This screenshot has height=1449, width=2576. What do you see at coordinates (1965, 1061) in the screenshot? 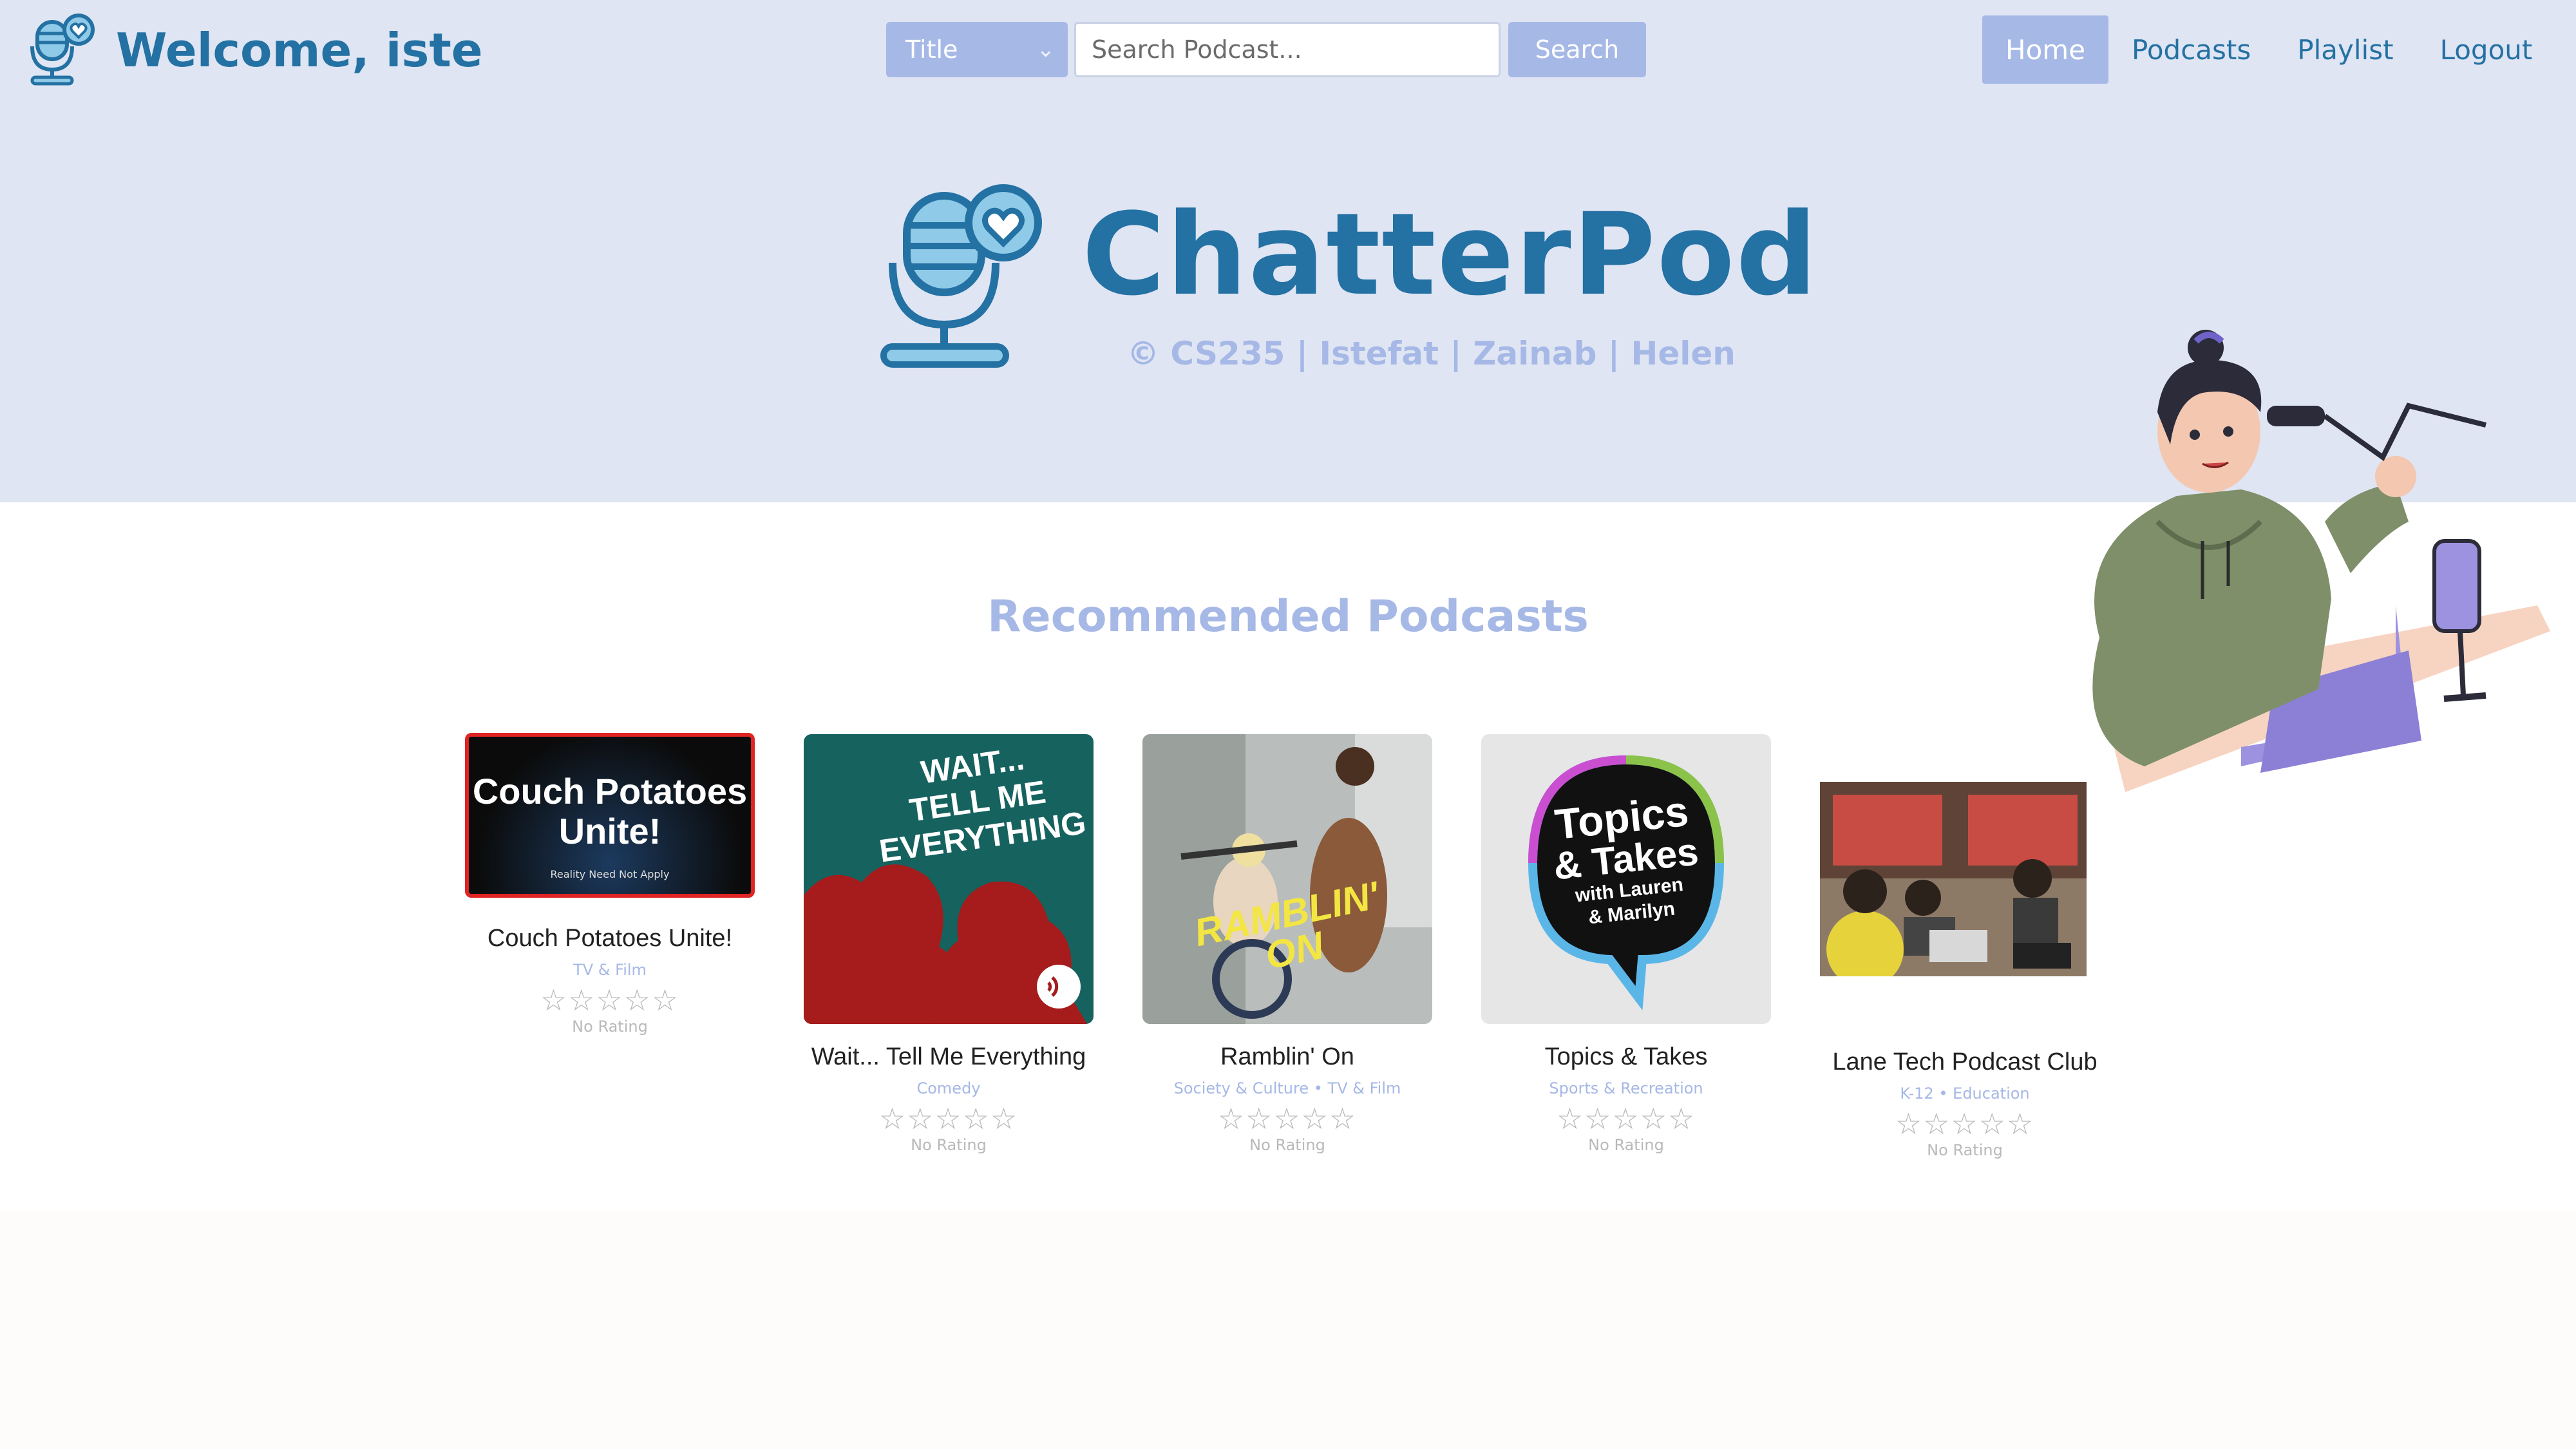
I see `podcast-title: Lane Tech Podcast Club` at bounding box center [1965, 1061].